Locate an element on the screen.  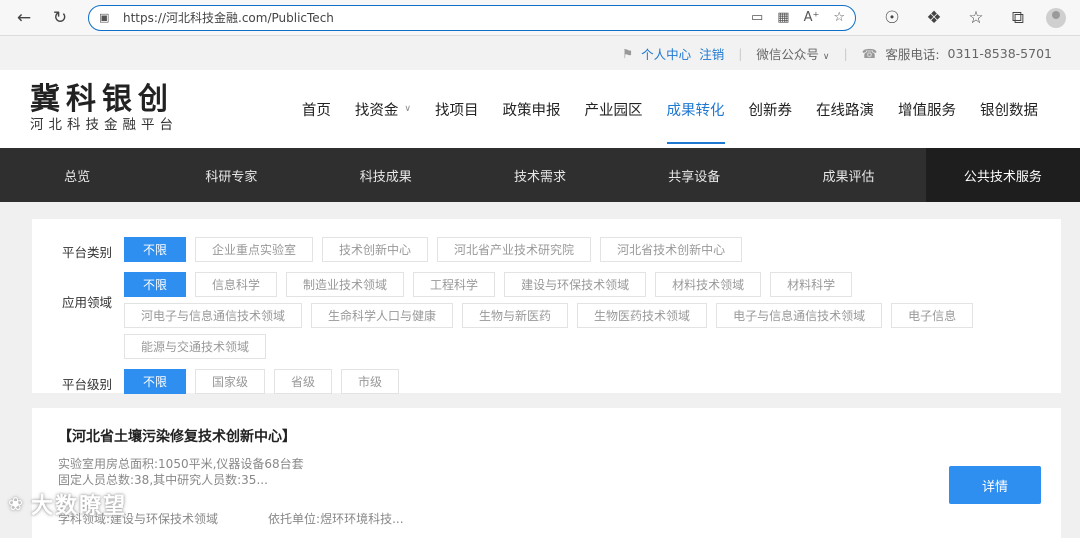
platform-type-tag: 不限 is located at coordinates (155, 249).